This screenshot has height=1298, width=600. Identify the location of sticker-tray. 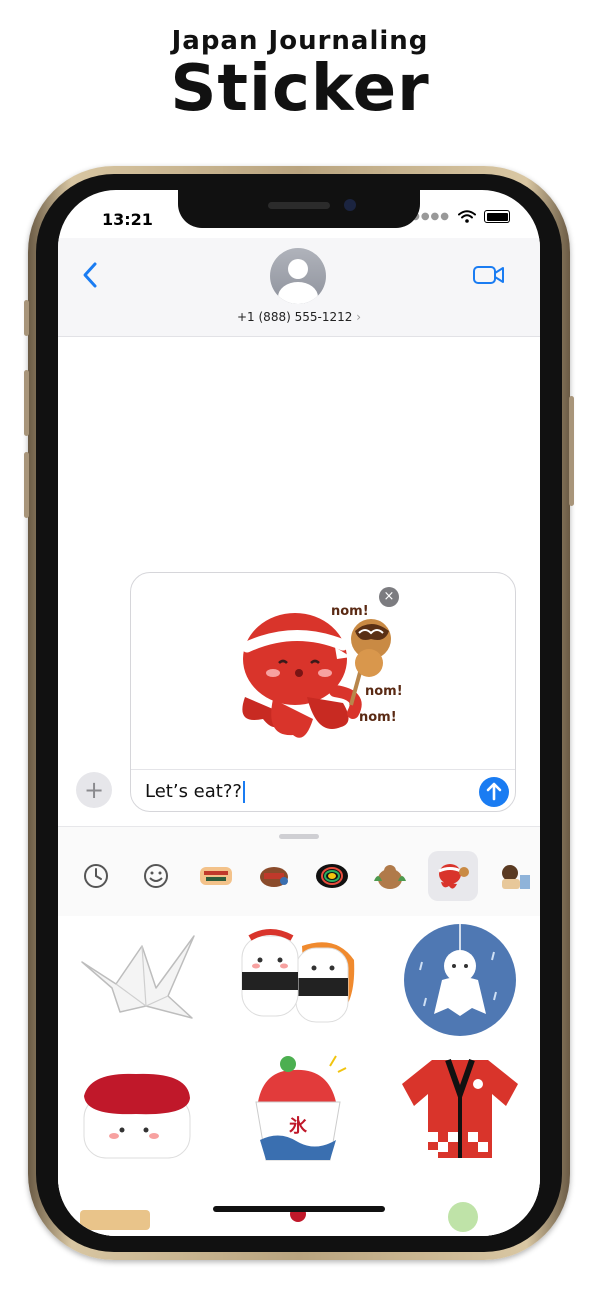
(299, 878).